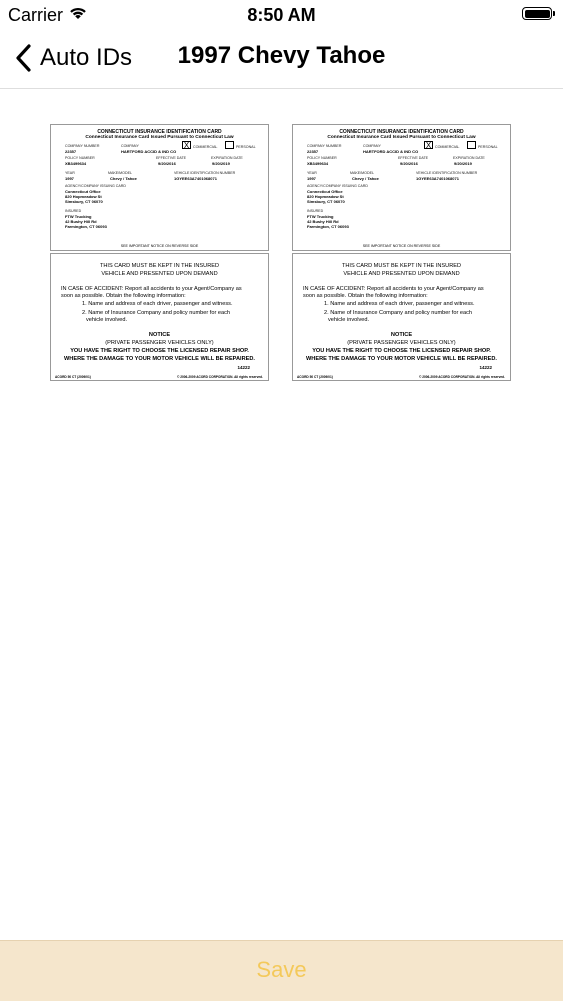 This screenshot has height=1001, width=563. Describe the element at coordinates (86, 57) in the screenshot. I see `back-button-label: Auto IDs` at that location.